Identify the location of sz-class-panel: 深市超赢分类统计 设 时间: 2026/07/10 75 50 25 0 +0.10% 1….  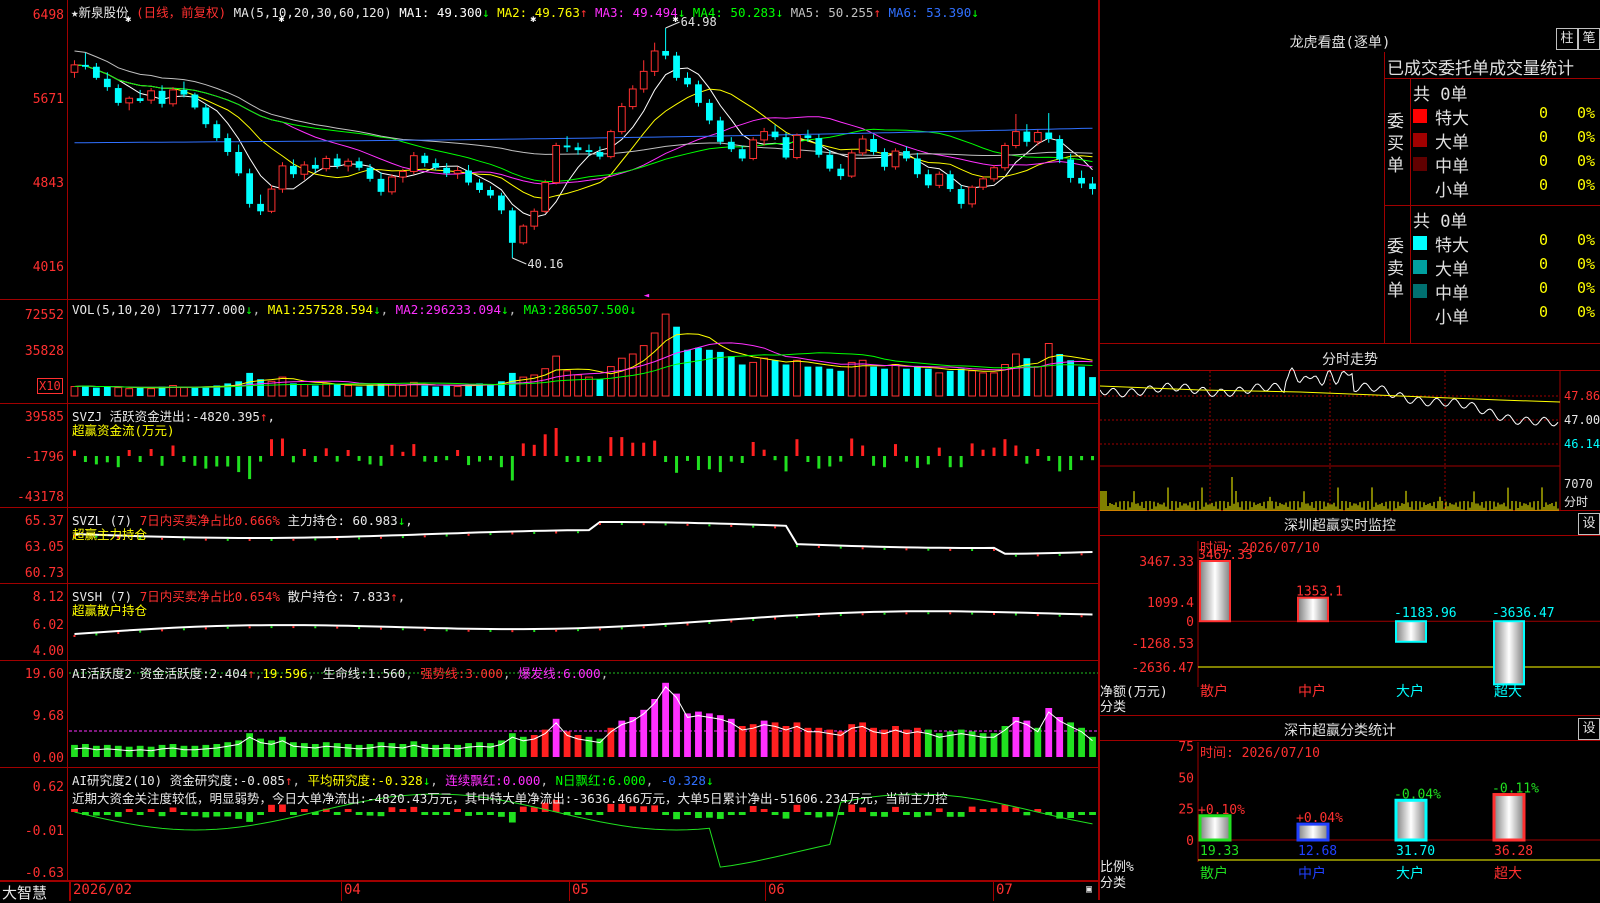
(1350, 808).